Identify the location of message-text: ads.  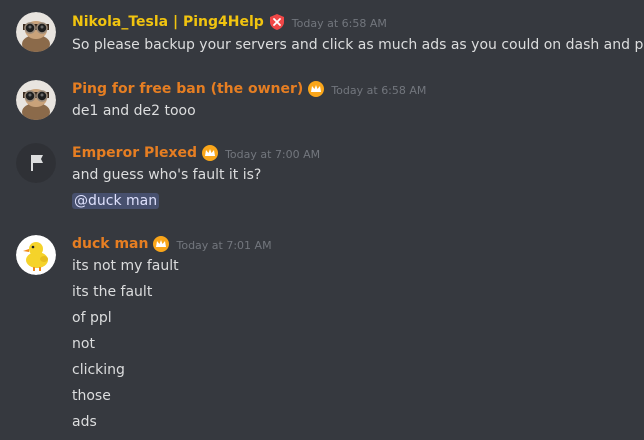
(84, 422).